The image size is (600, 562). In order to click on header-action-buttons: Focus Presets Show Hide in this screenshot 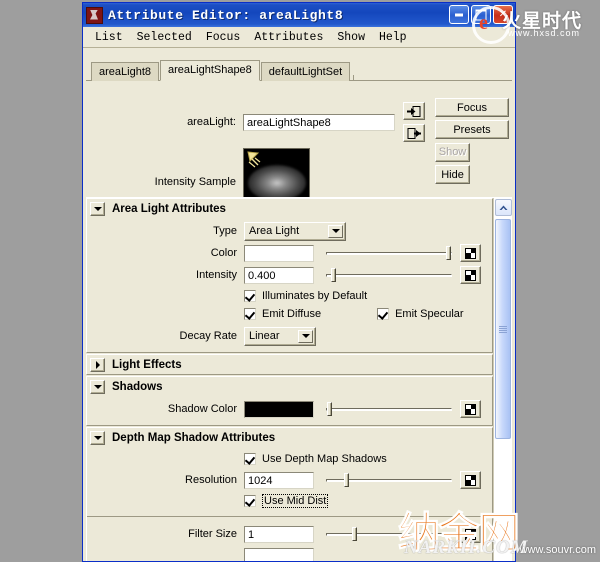, I will do `click(472, 142)`.